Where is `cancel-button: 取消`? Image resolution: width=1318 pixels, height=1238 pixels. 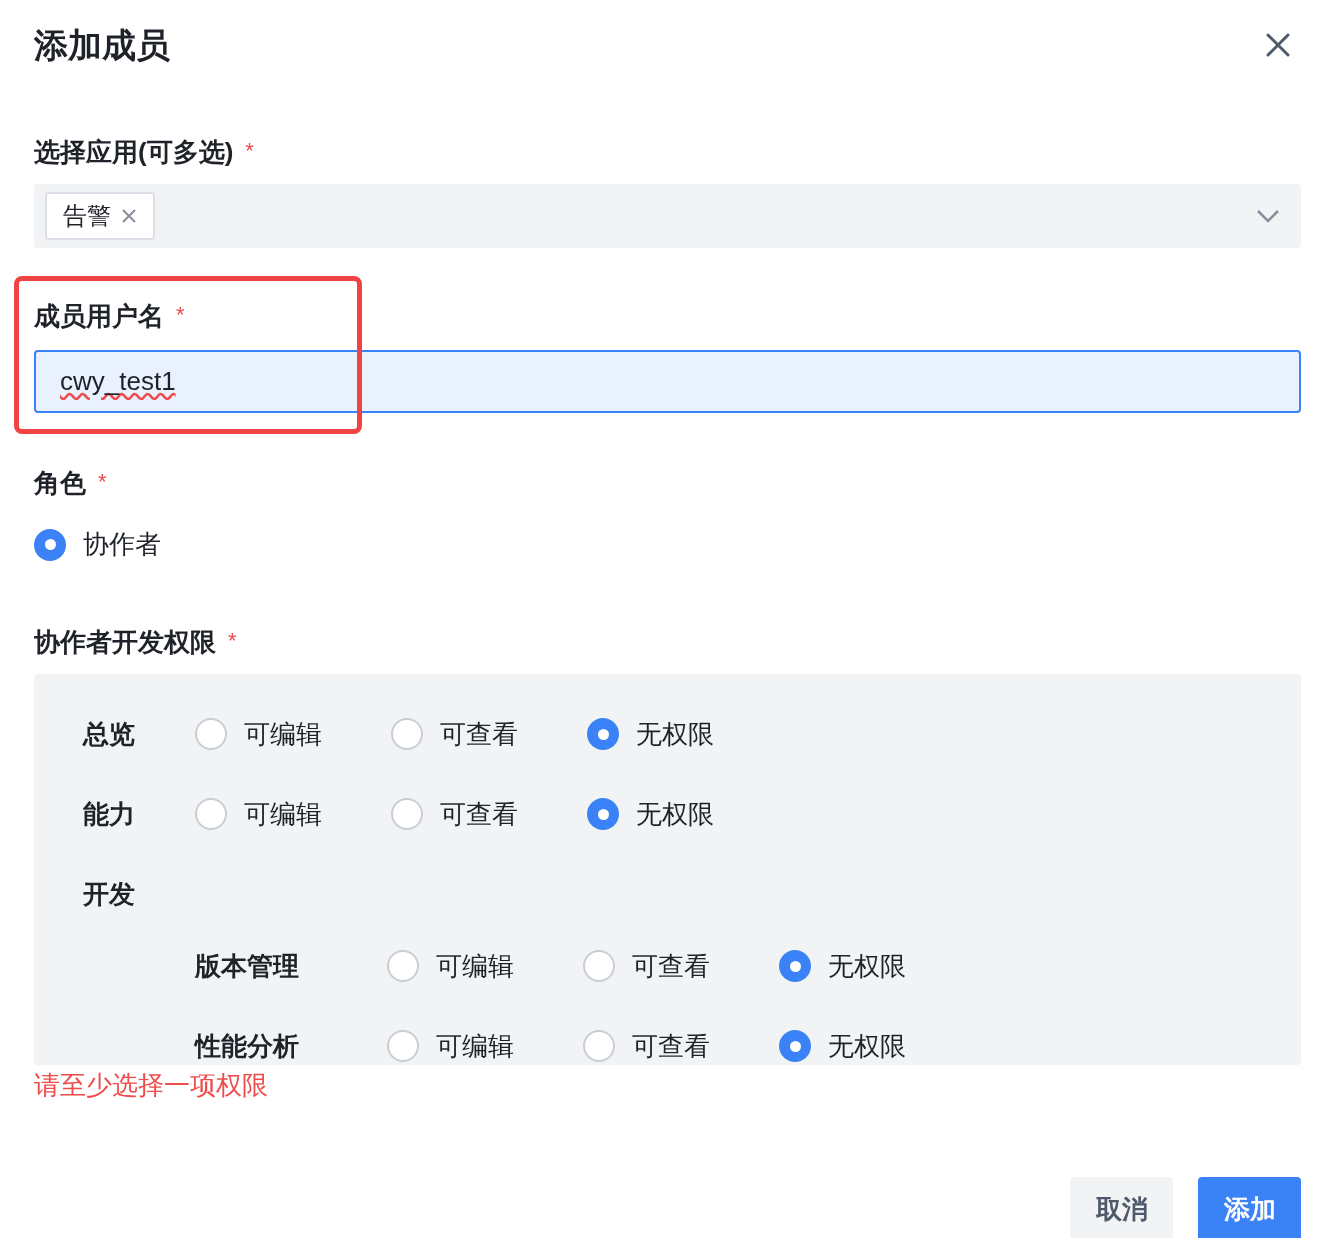
cancel-button: 取消 is located at coordinates (1121, 1207).